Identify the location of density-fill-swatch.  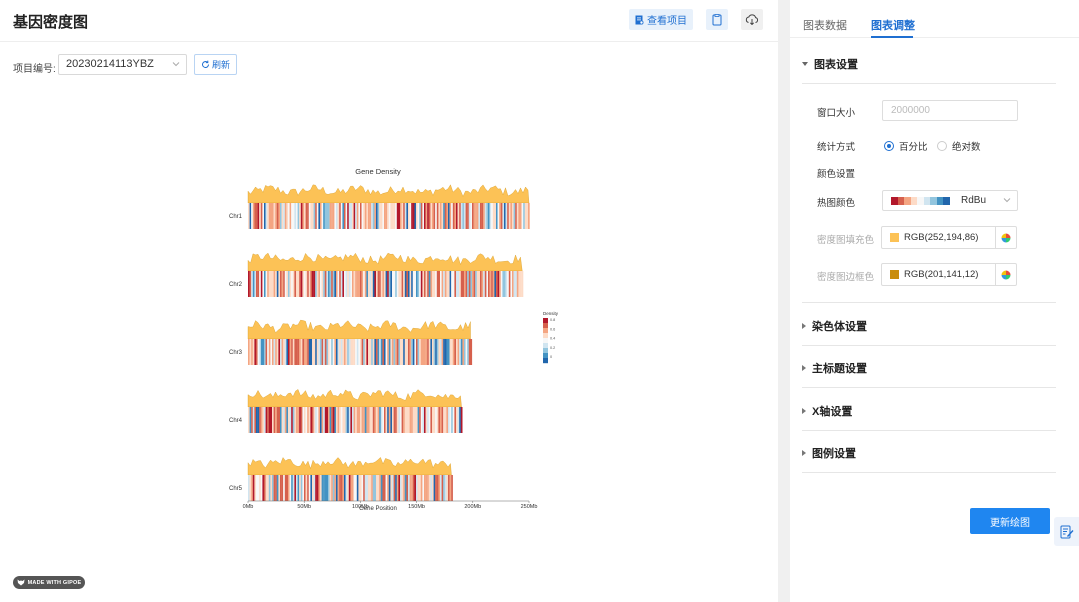
(894, 237).